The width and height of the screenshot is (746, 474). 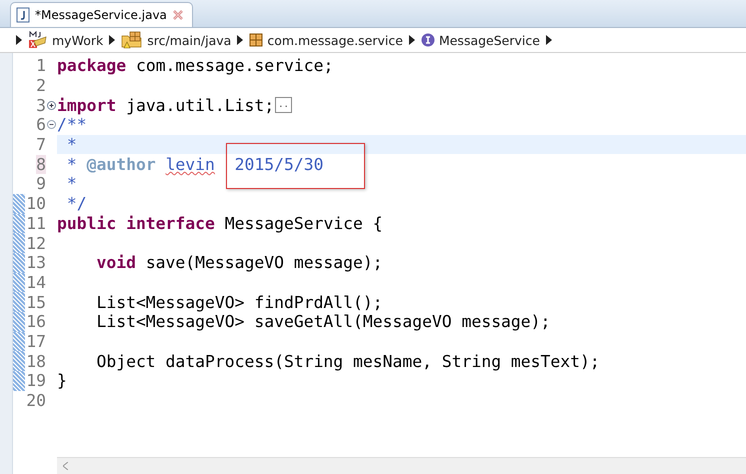 I want to click on line-number: 1, so click(x=41, y=66).